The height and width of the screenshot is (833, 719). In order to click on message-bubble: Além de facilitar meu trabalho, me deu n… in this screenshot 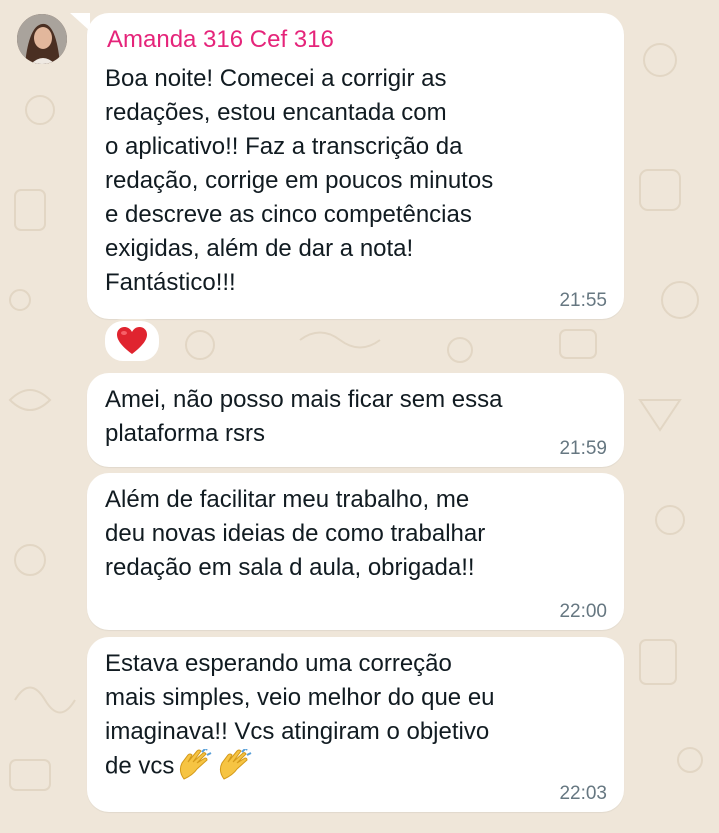, I will do `click(355, 551)`.